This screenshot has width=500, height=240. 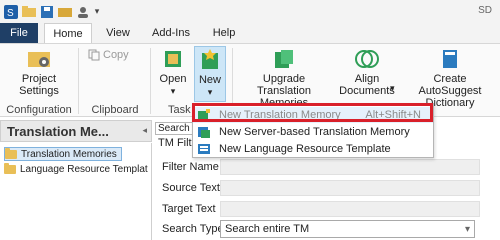 I want to click on window-title: SD, so click(x=485, y=10).